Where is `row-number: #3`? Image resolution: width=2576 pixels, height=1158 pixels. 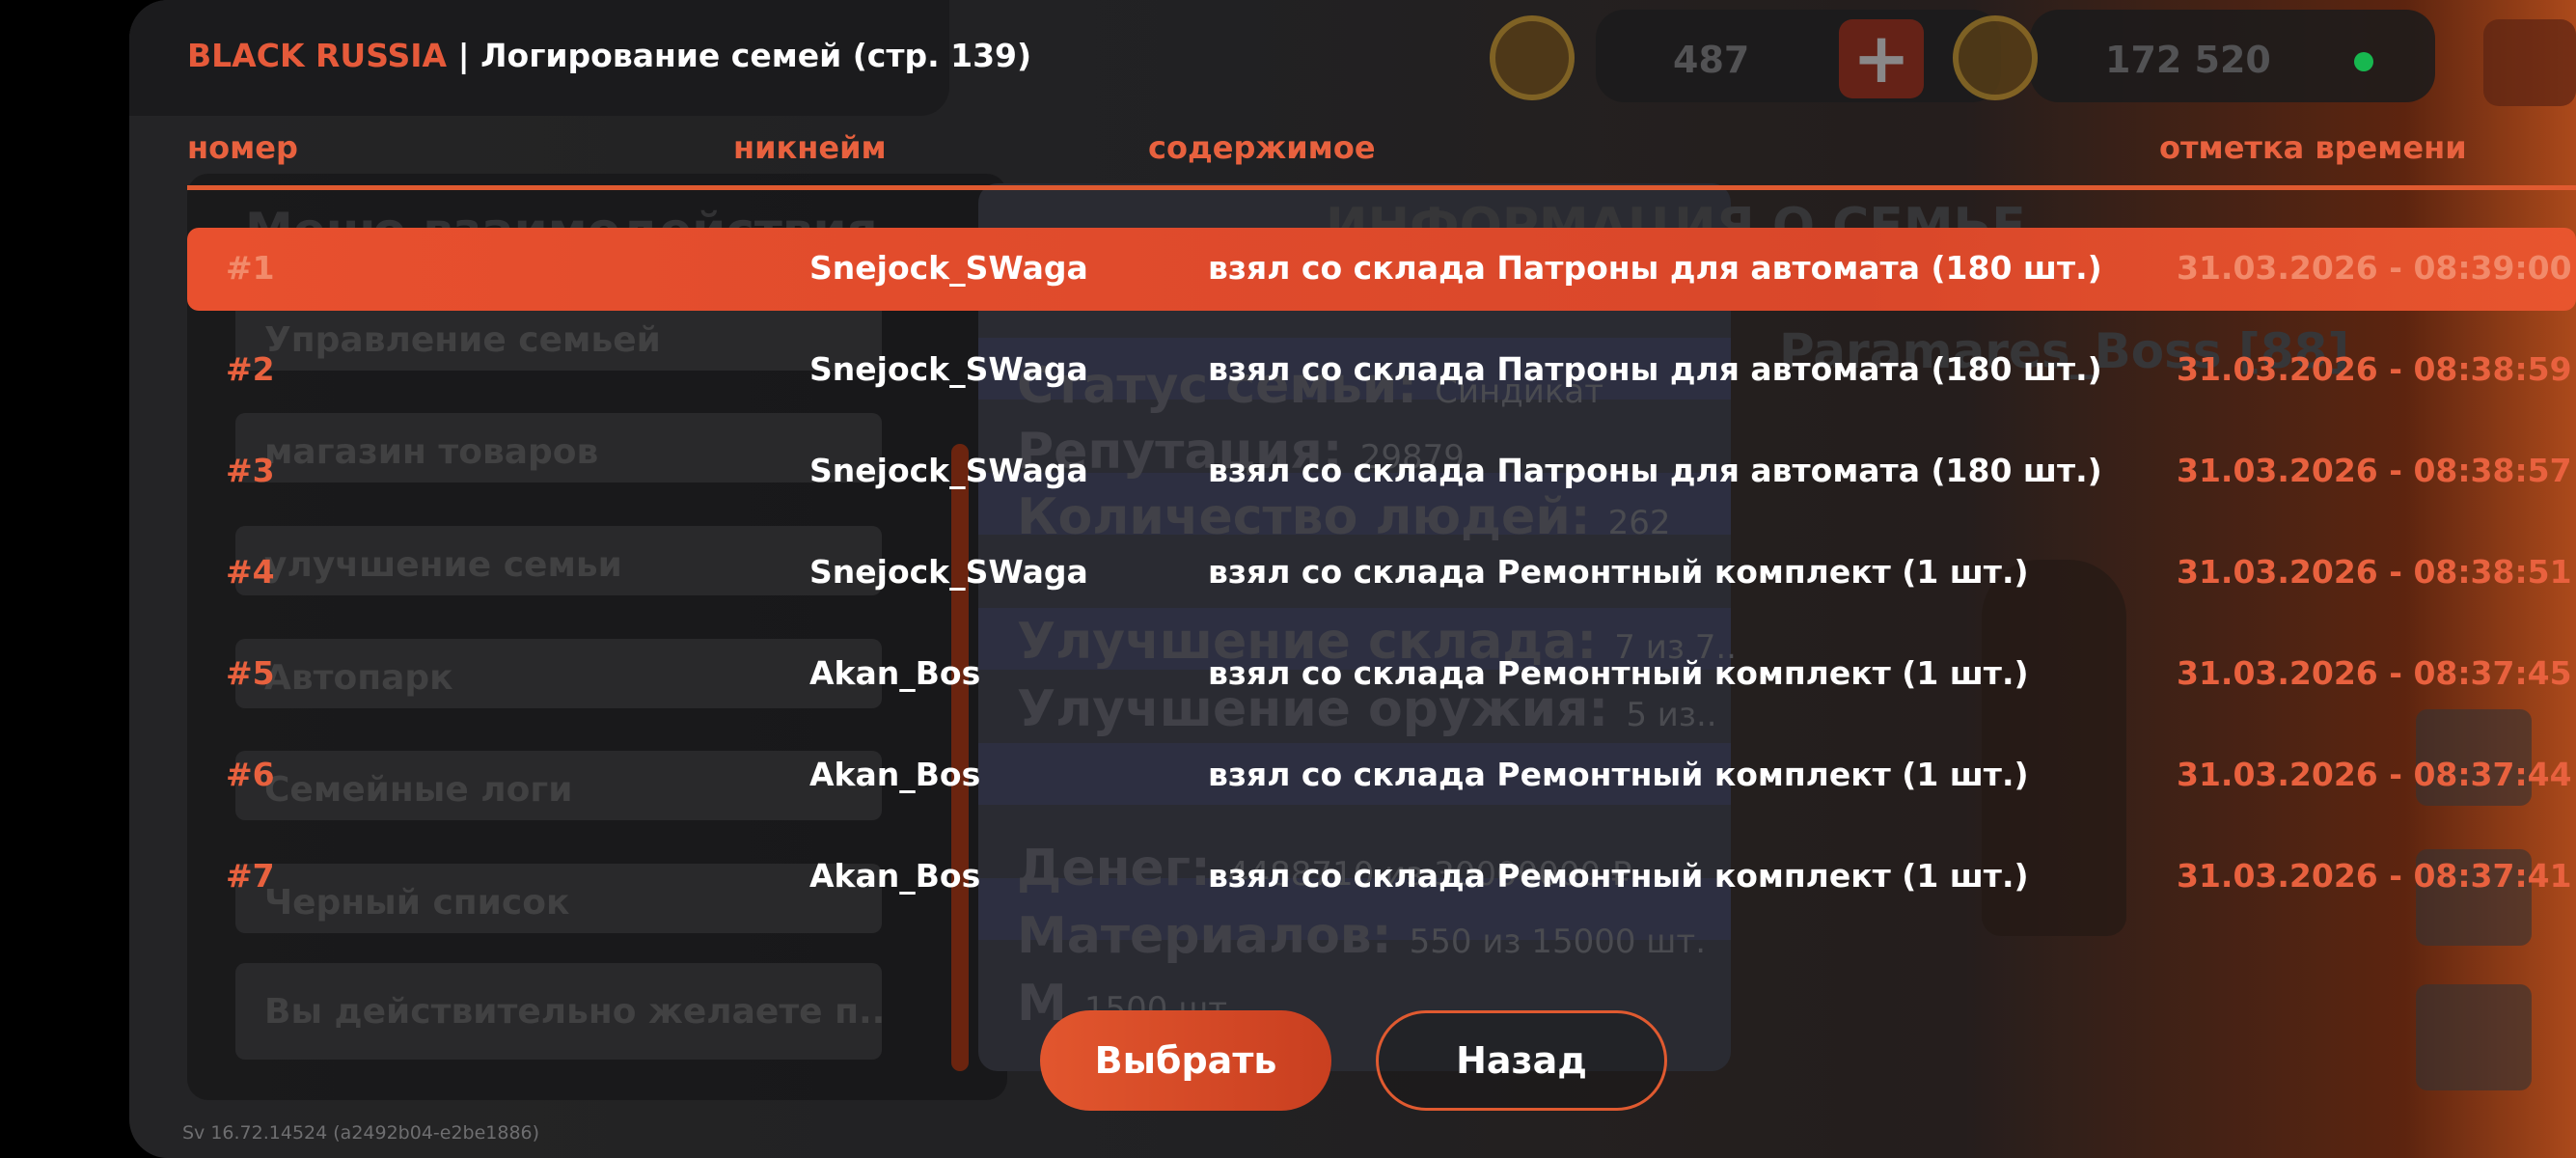
row-number: #3 is located at coordinates (251, 470).